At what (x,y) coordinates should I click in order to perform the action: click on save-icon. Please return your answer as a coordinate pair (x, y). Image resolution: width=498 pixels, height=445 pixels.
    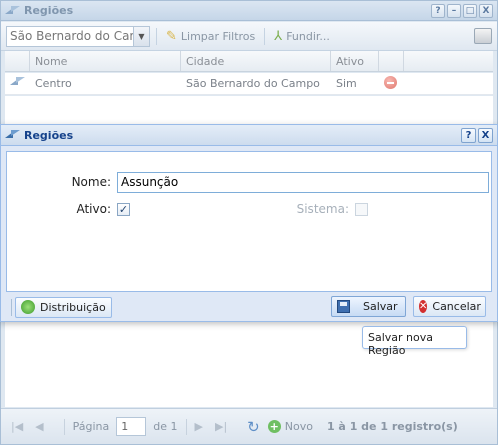
    Looking at the image, I should click on (343, 306).